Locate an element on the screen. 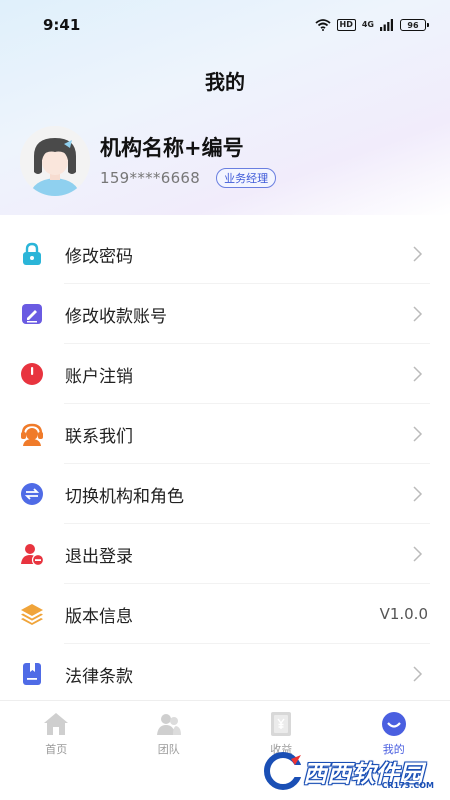 The image size is (450, 800). avatar is located at coordinates (55, 161).